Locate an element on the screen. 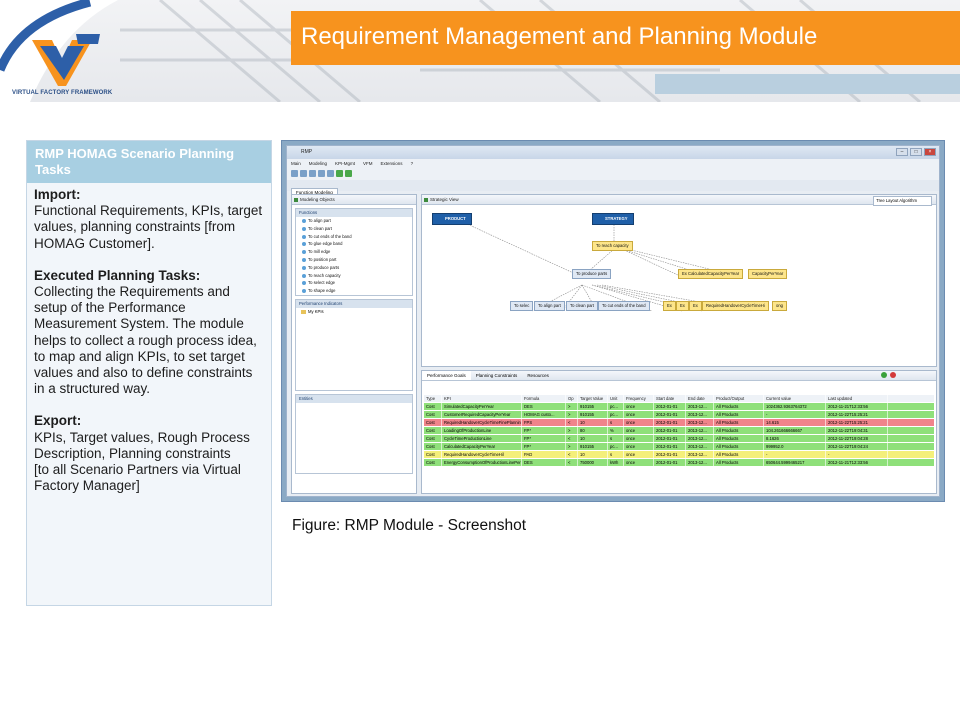 This screenshot has height=720, width=960. run-icon is located at coordinates (339, 173).